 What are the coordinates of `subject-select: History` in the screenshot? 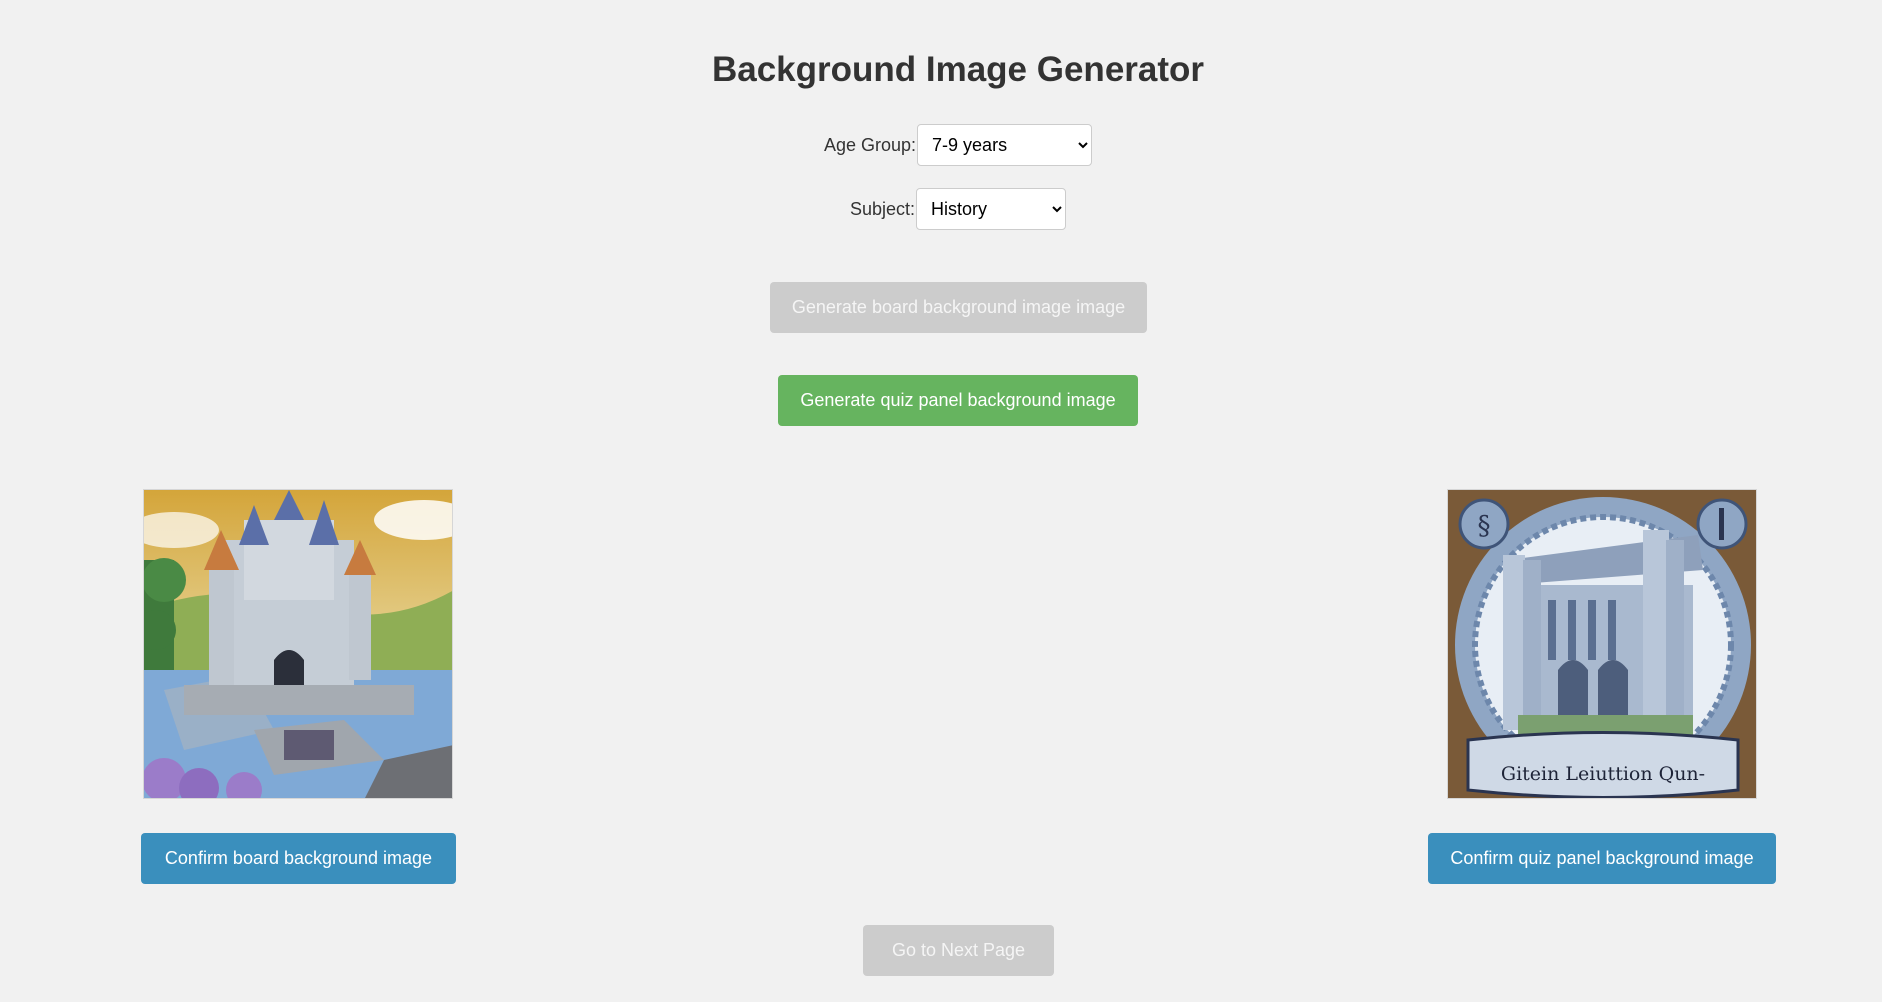 It's located at (991, 209).